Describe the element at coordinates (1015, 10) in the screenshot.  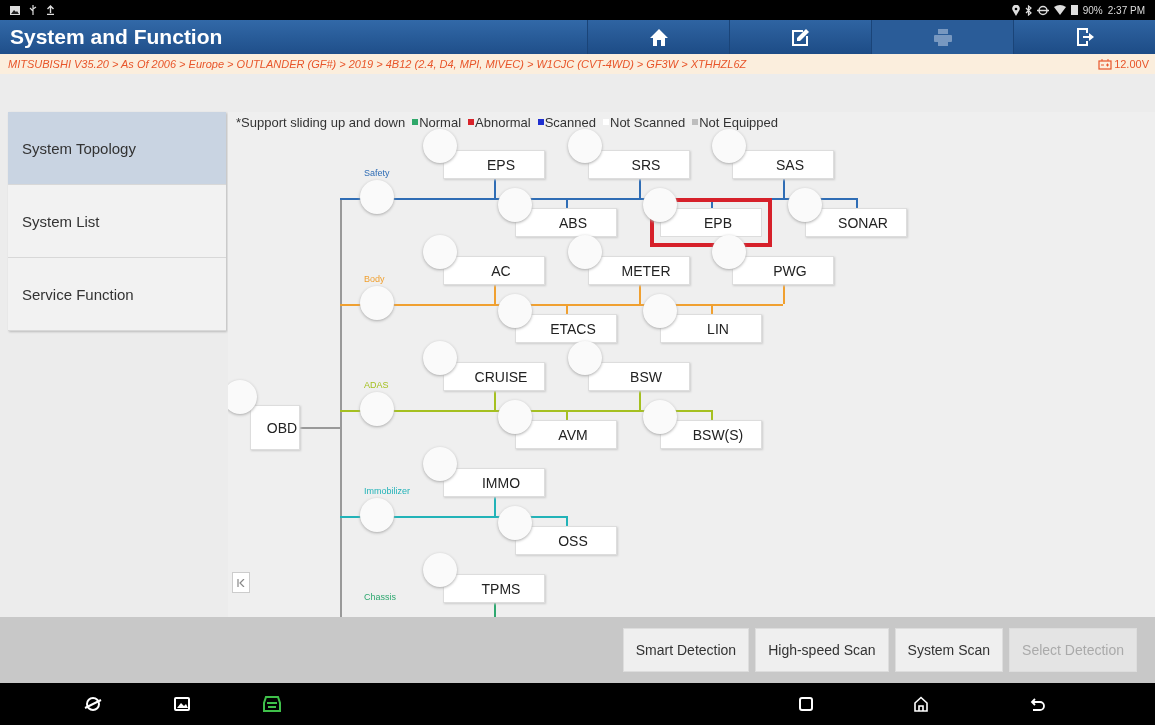
I see `location-icon` at that location.